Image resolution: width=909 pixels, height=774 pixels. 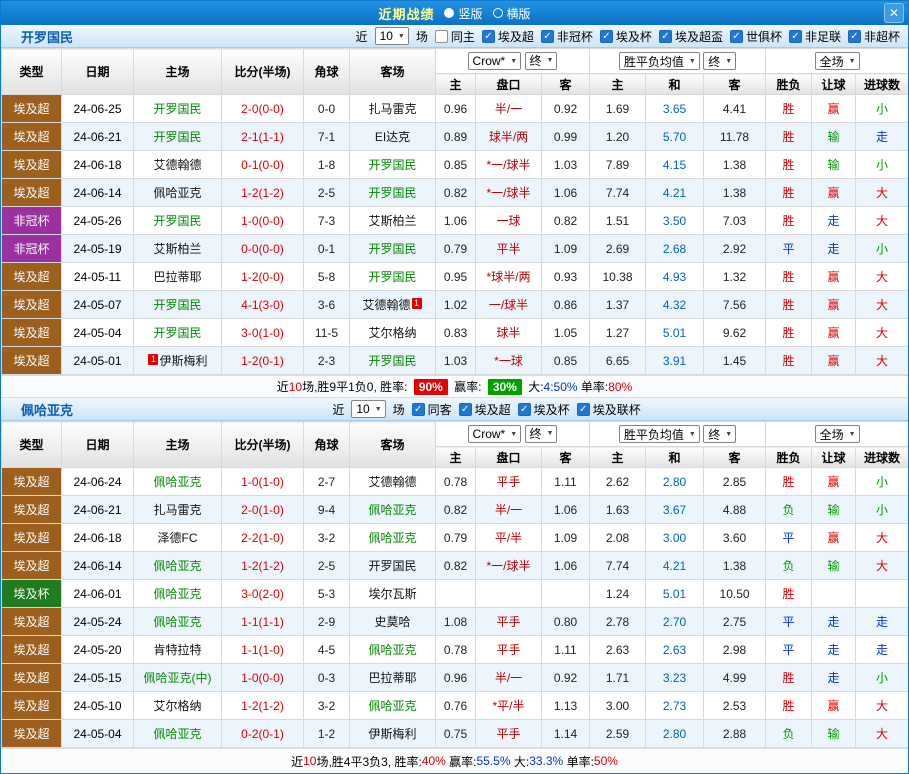 I want to click on away-team: 埃尔瓦斯, so click(x=392, y=593).